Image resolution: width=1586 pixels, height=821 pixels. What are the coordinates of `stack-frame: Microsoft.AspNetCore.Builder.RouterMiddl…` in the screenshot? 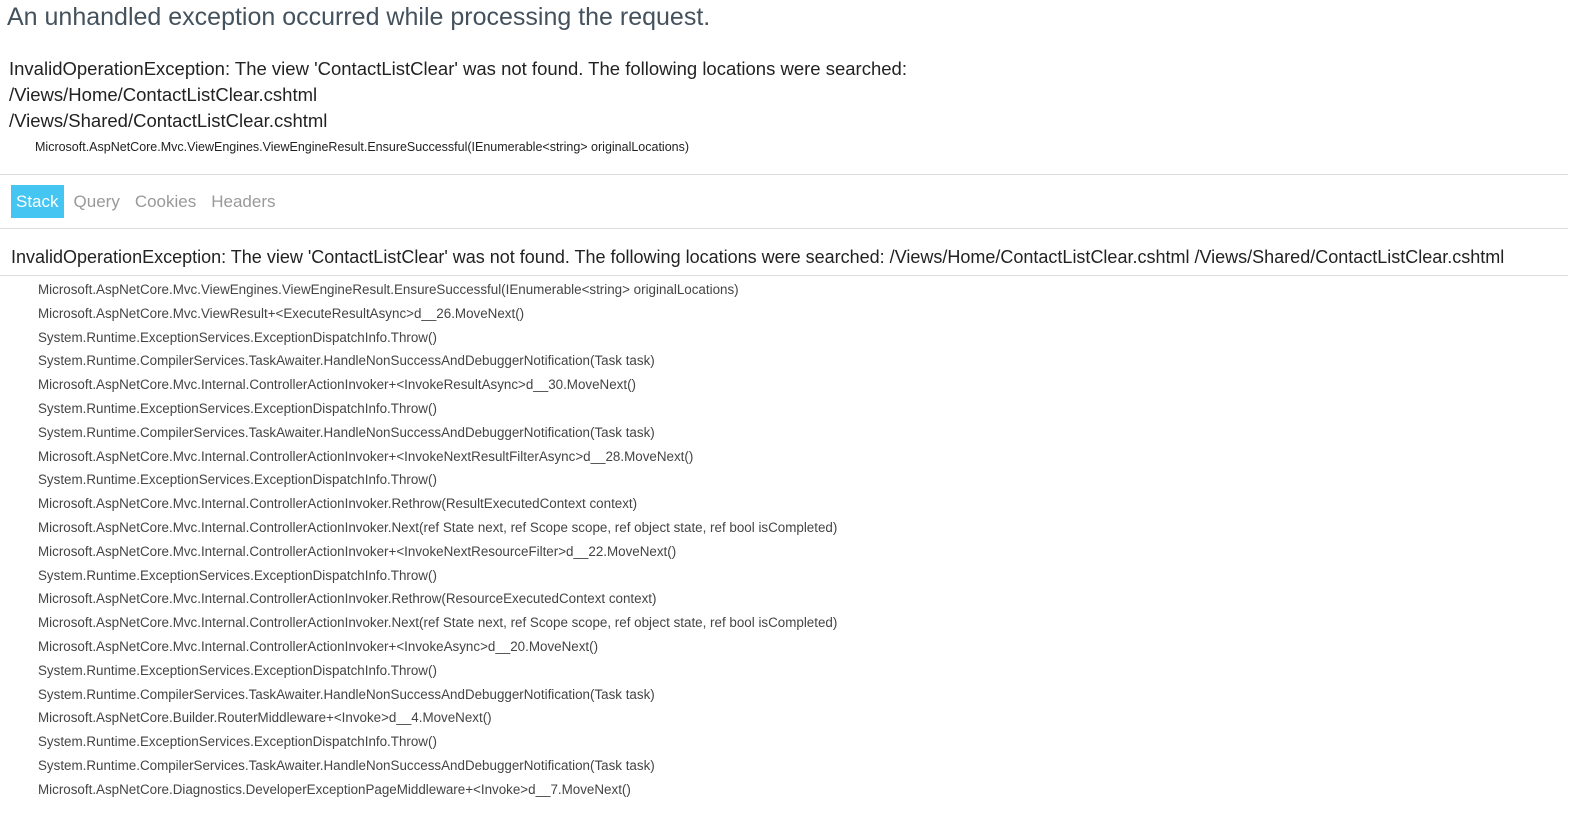 It's located at (437, 718).